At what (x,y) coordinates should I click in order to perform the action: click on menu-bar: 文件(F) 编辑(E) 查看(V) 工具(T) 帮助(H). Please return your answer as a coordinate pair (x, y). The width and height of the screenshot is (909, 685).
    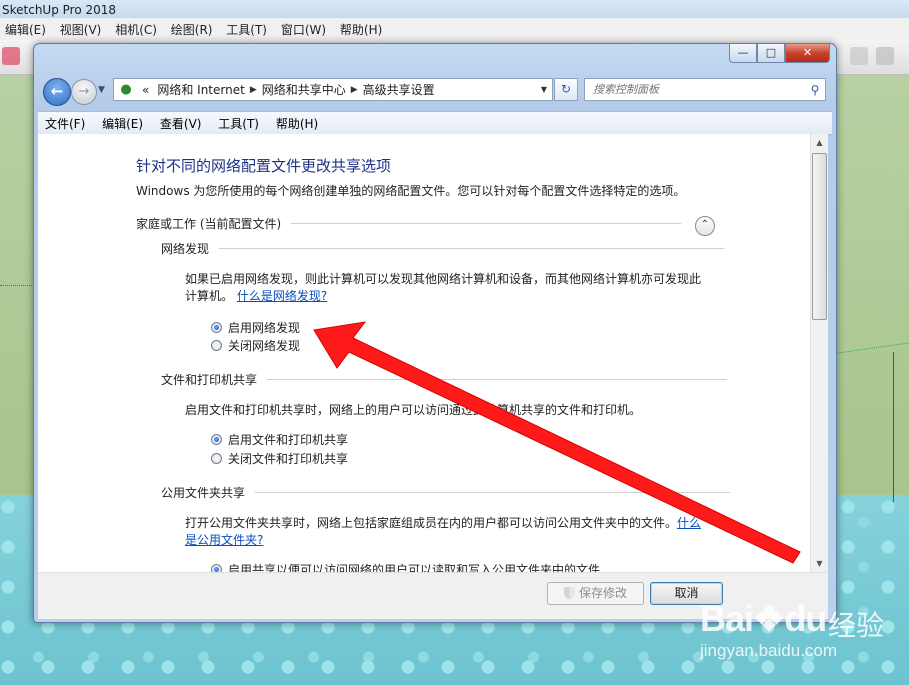
    Looking at the image, I should click on (435, 123).